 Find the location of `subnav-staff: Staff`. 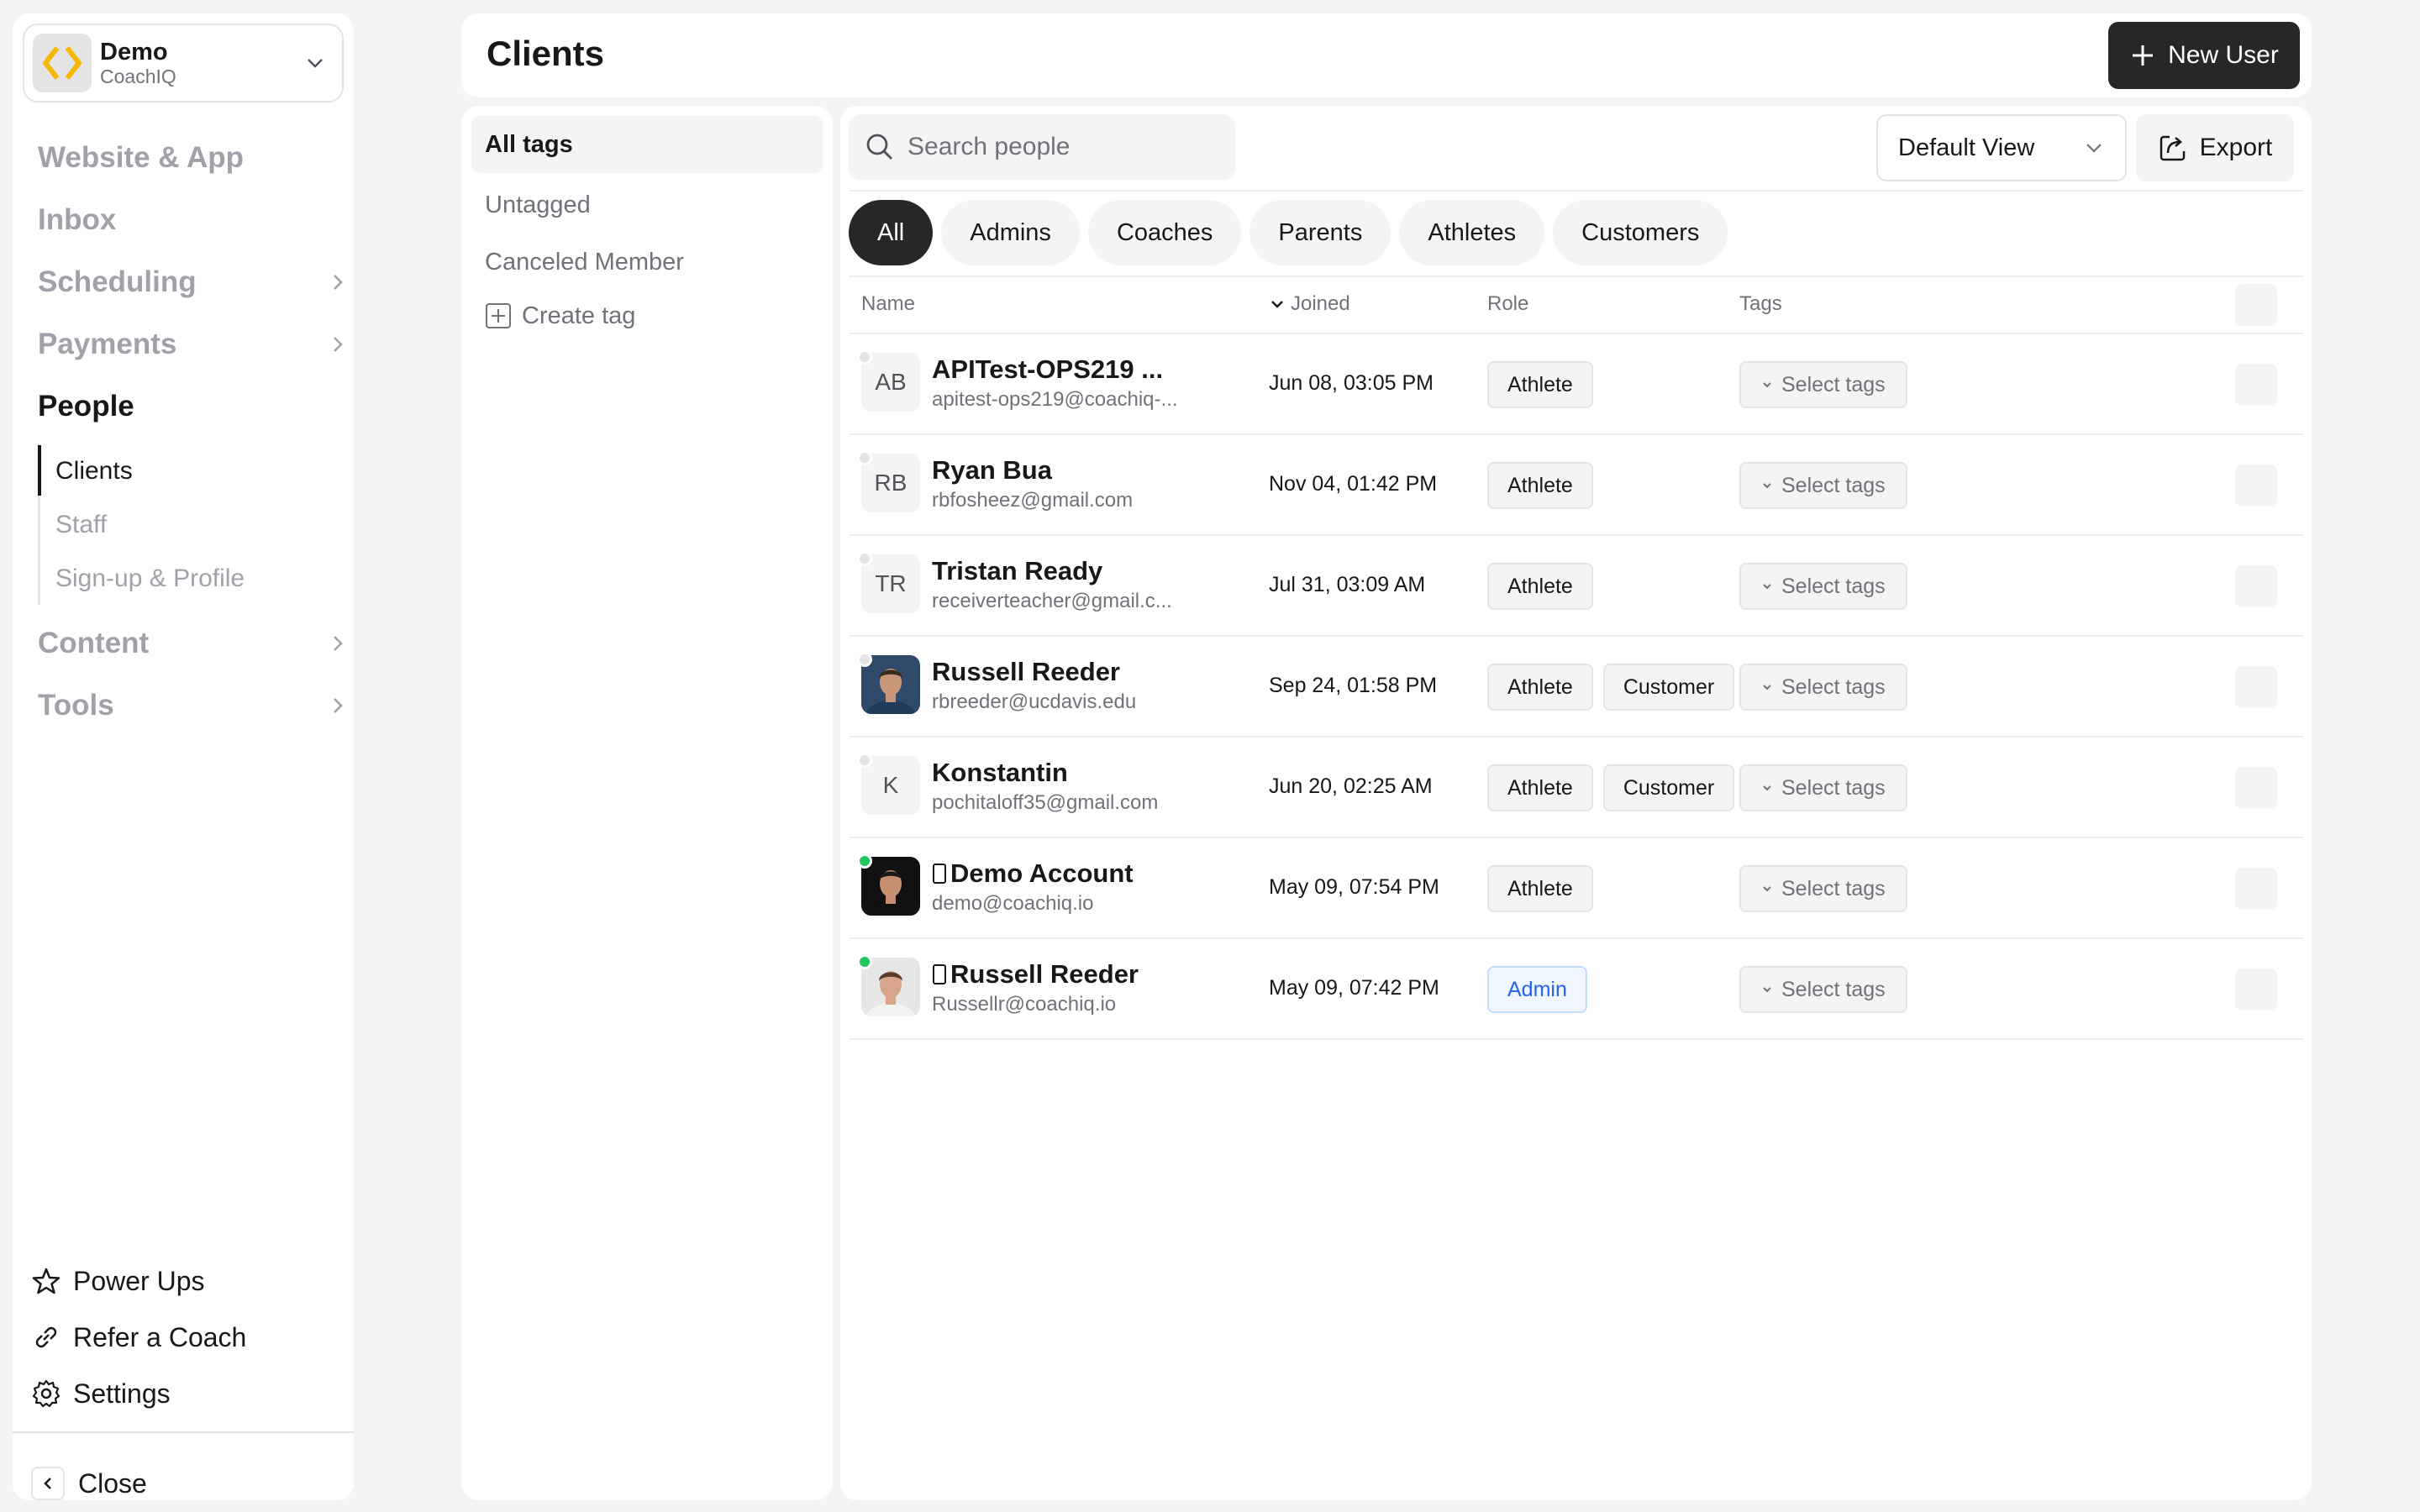

subnav-staff: Staff is located at coordinates (81, 525).